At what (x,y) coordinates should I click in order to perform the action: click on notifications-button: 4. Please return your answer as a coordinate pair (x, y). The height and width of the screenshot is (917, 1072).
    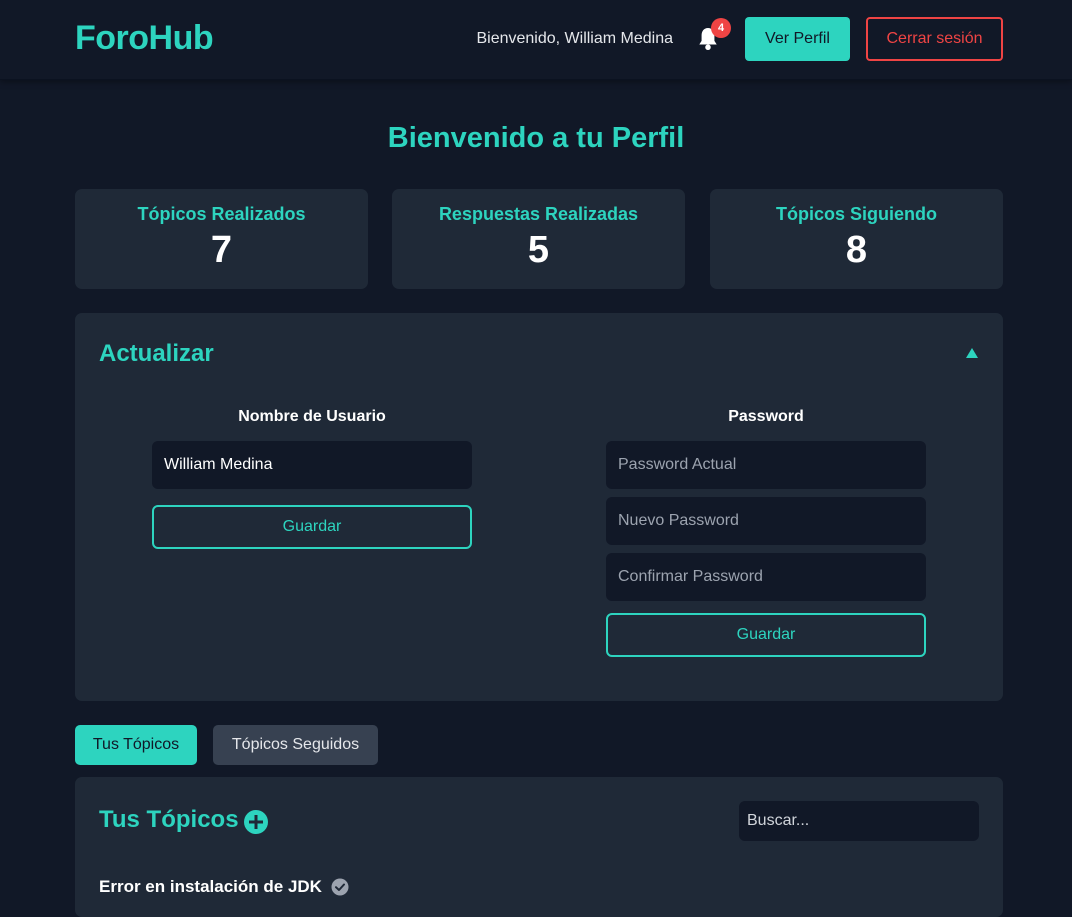
    Looking at the image, I should click on (713, 36).